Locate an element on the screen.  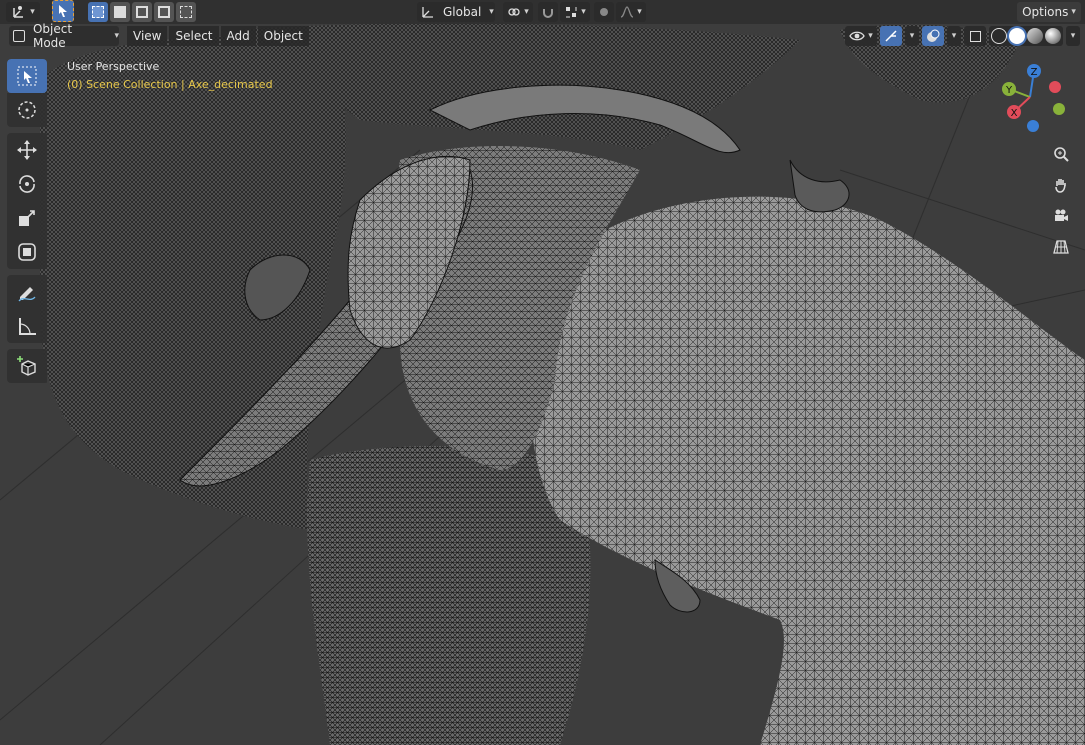
material-shading-icon is located at coordinates (1035, 36).